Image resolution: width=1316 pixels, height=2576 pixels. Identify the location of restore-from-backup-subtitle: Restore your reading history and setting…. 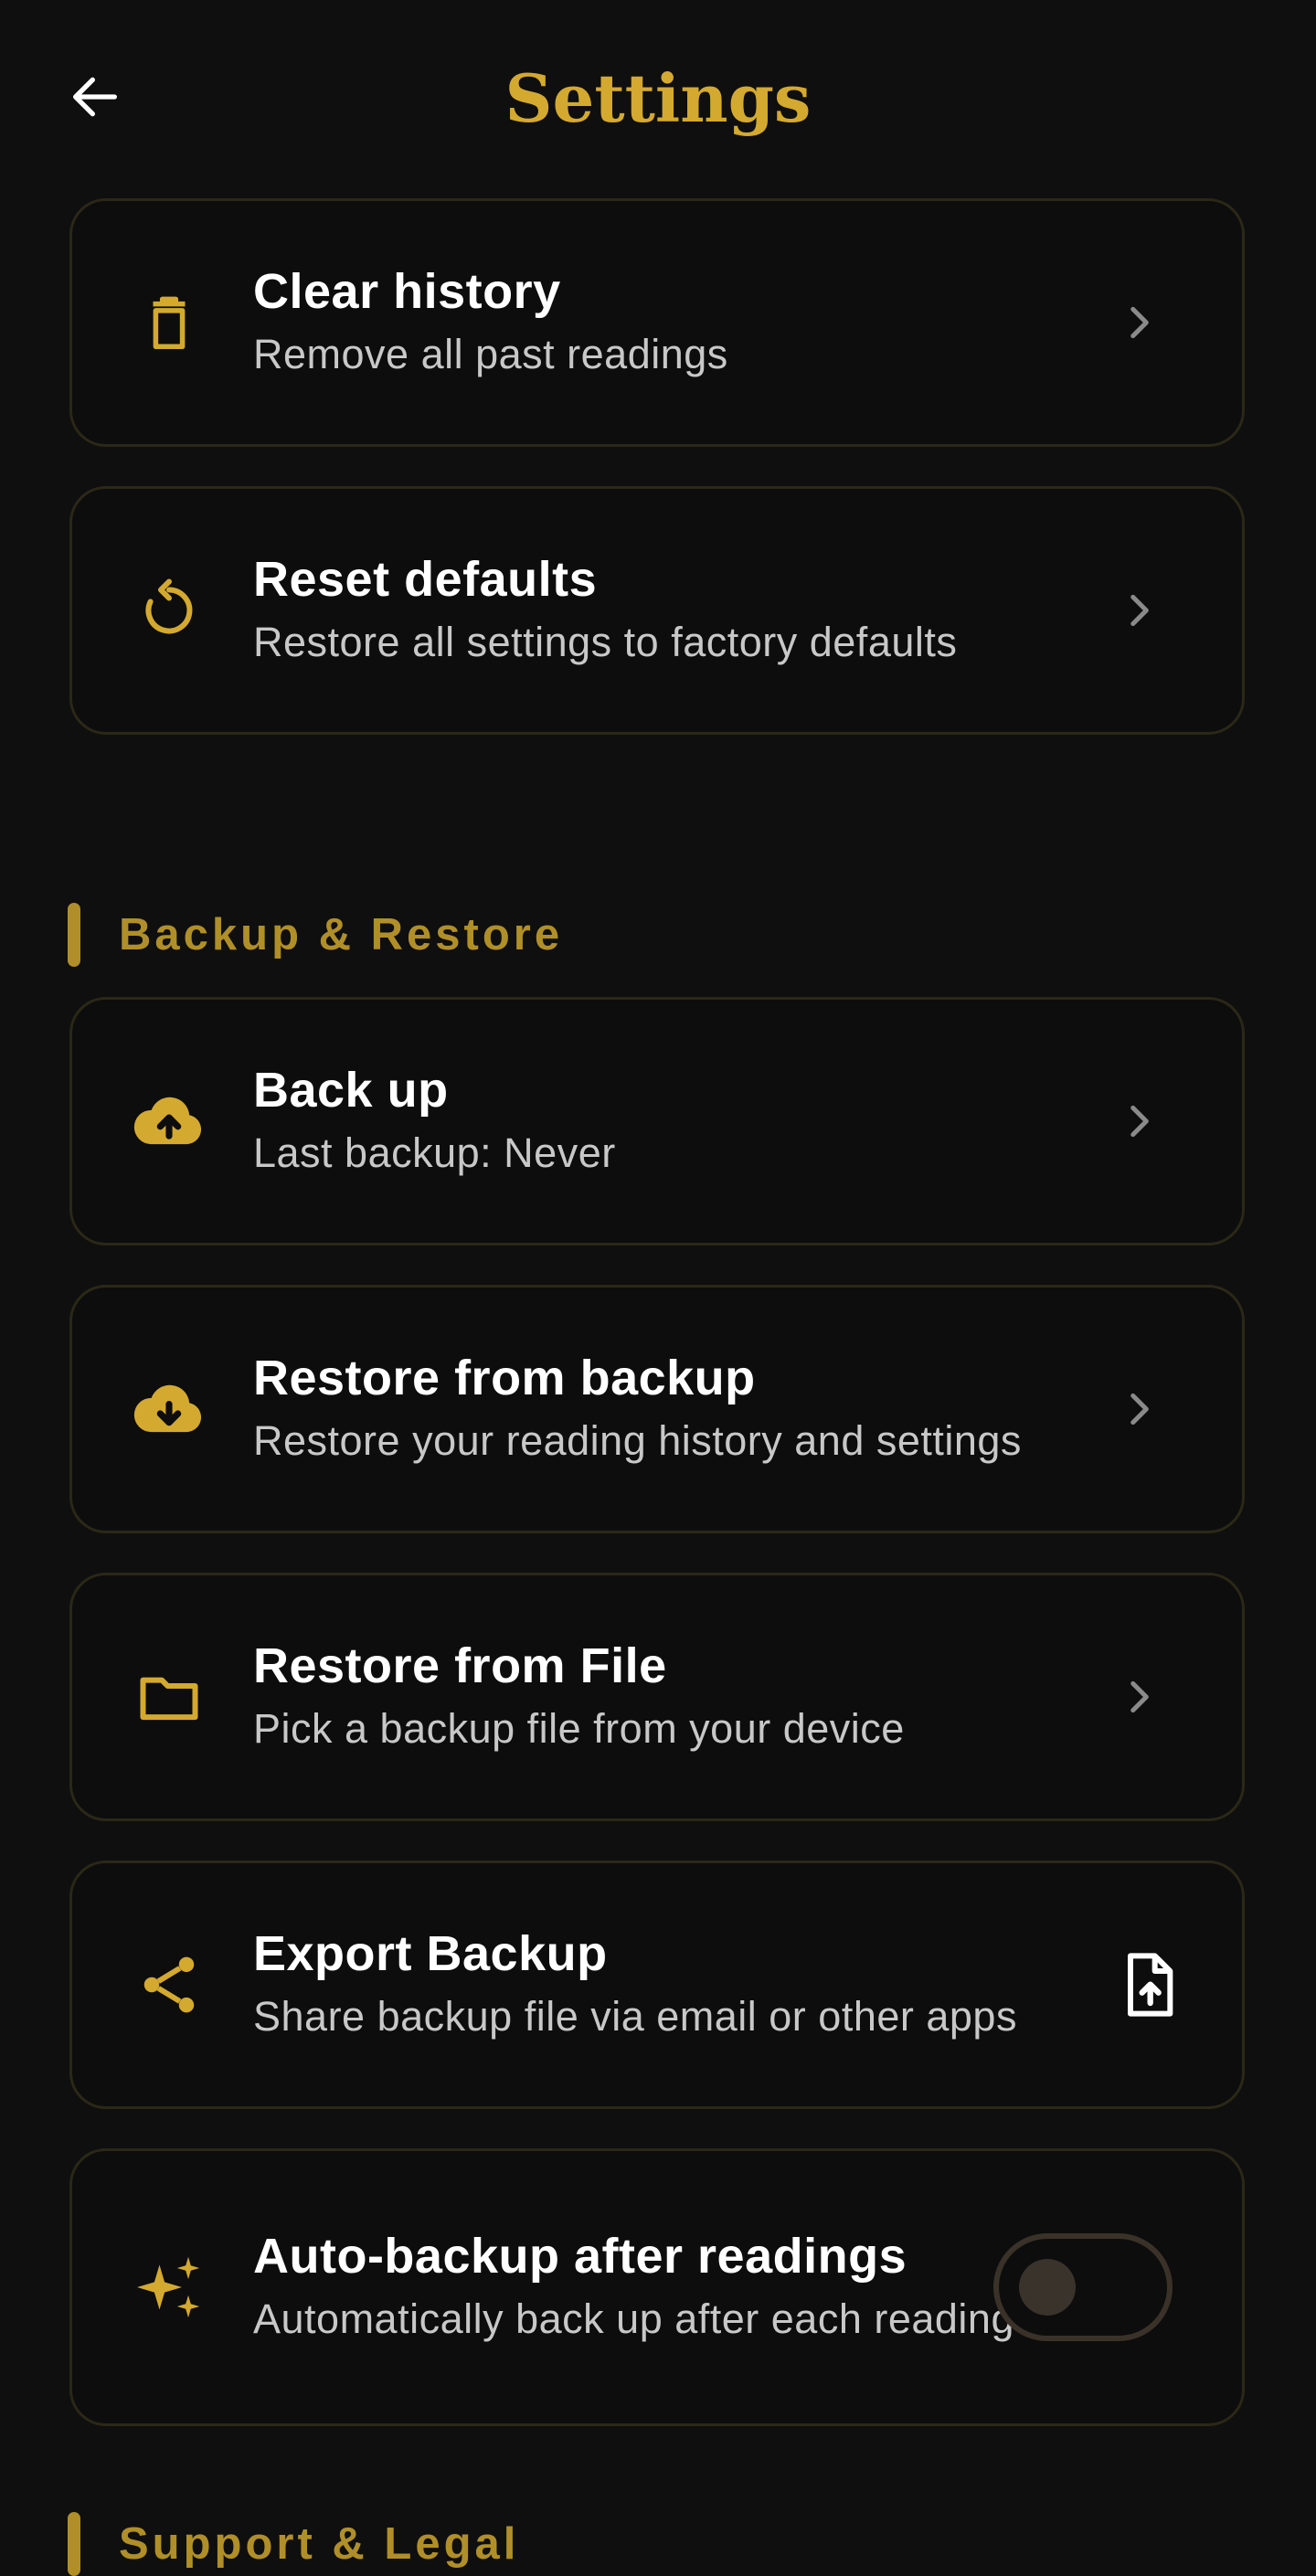
(637, 1440).